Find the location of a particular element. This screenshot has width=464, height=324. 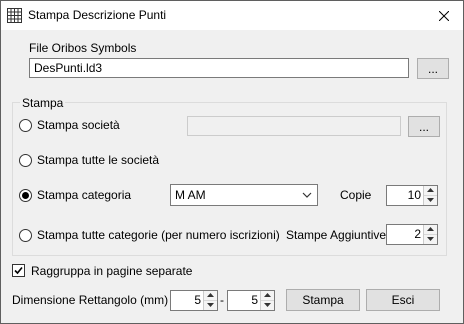

width-spin-buttons is located at coordinates (210, 300).